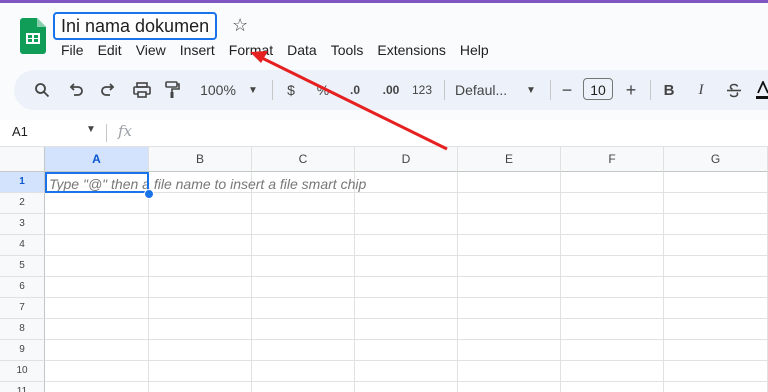  What do you see at coordinates (347, 50) in the screenshot?
I see `menu-tools: Tools` at bounding box center [347, 50].